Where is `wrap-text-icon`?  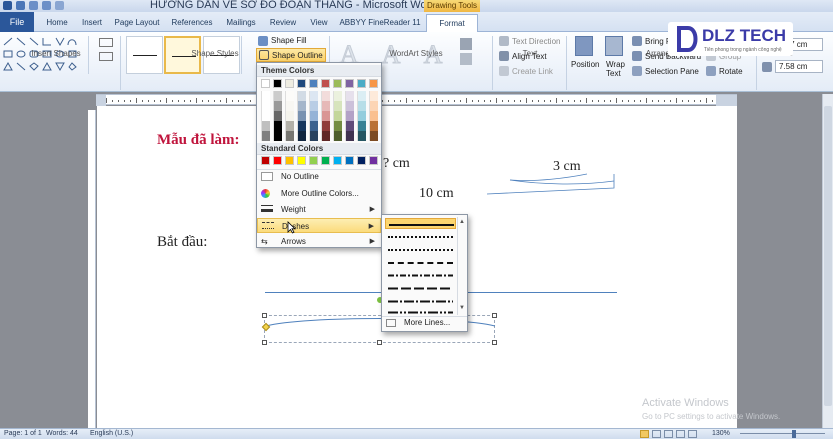 wrap-text-icon is located at coordinates (614, 46).